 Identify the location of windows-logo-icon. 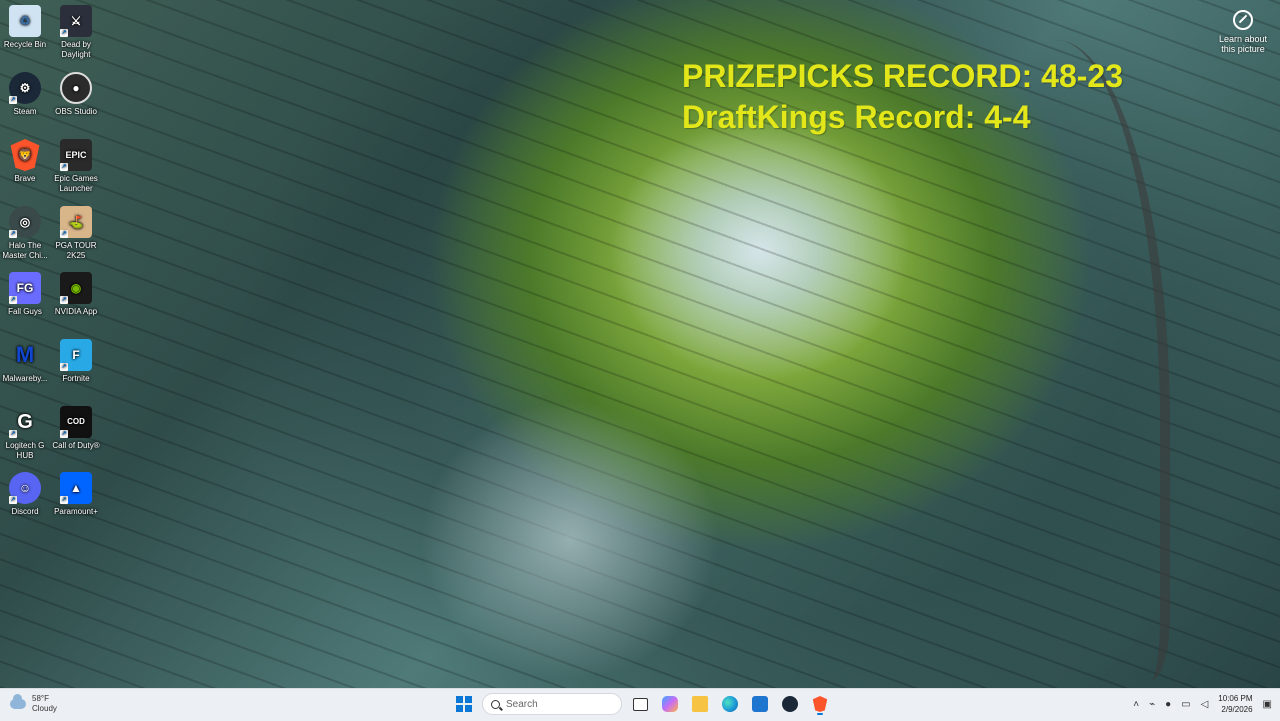
(464, 704).